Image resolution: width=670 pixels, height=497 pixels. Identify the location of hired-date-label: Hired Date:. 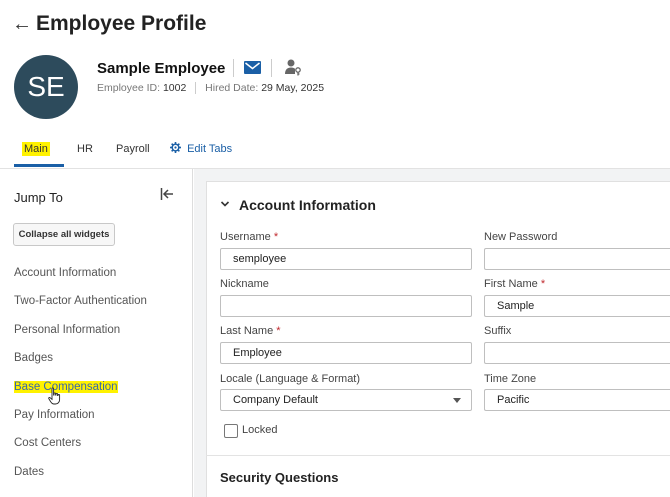
(232, 88).